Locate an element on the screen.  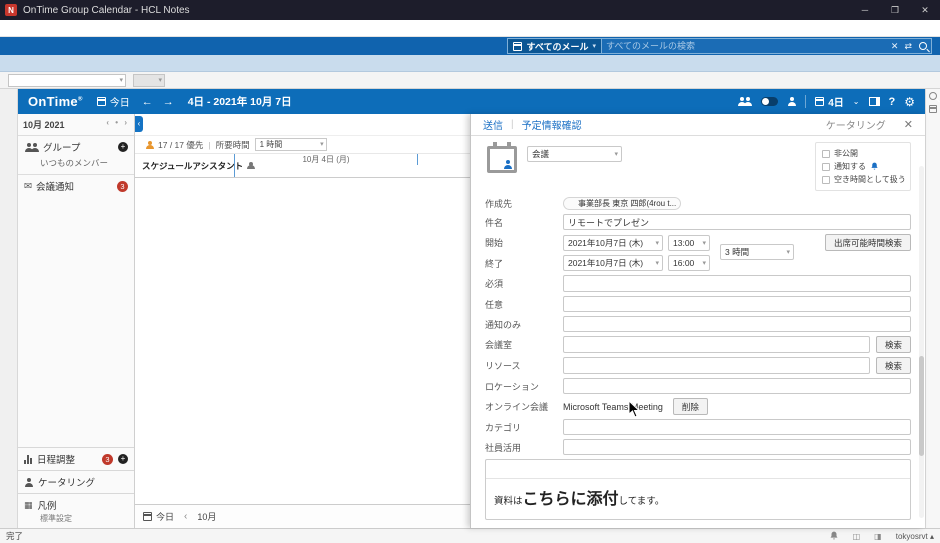
view-selector: 4日 is located at coordinates (829, 101).